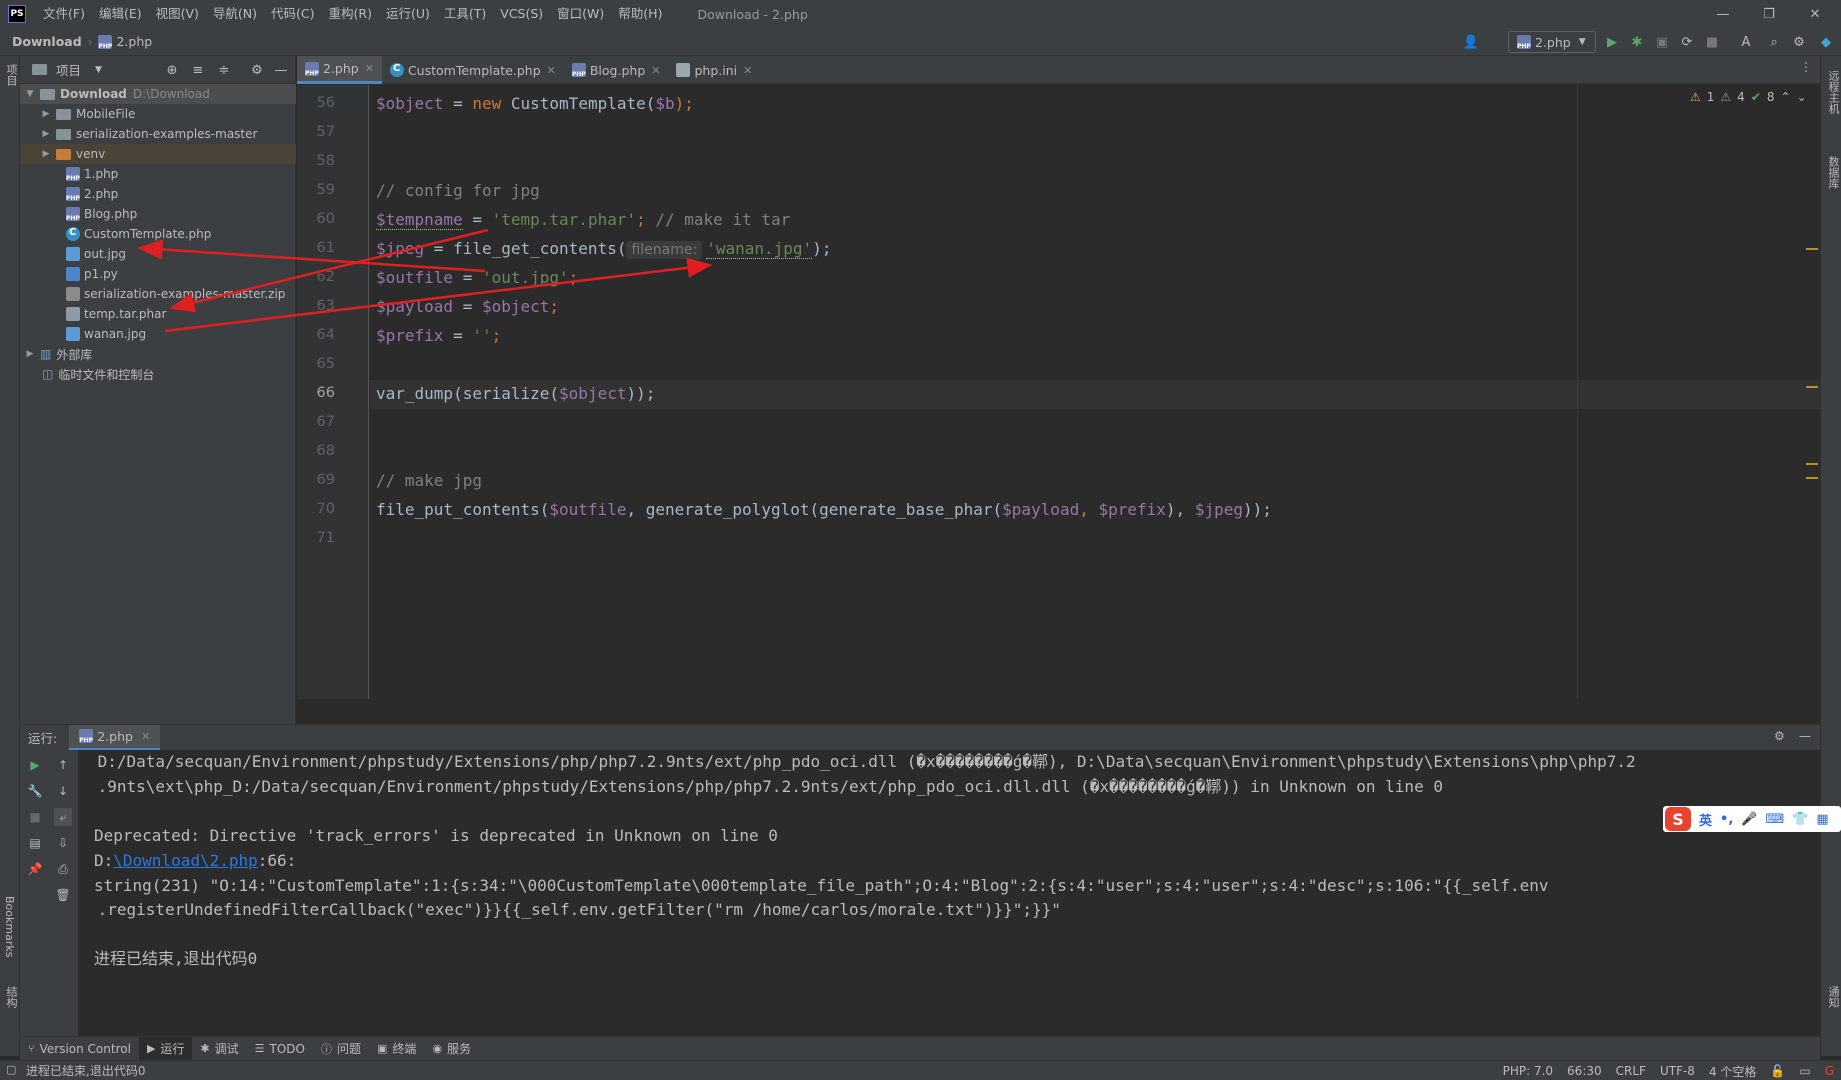 Image resolution: width=1841 pixels, height=1080 pixels. What do you see at coordinates (1800, 819) in the screenshot?
I see `skin-icon: 👕` at bounding box center [1800, 819].